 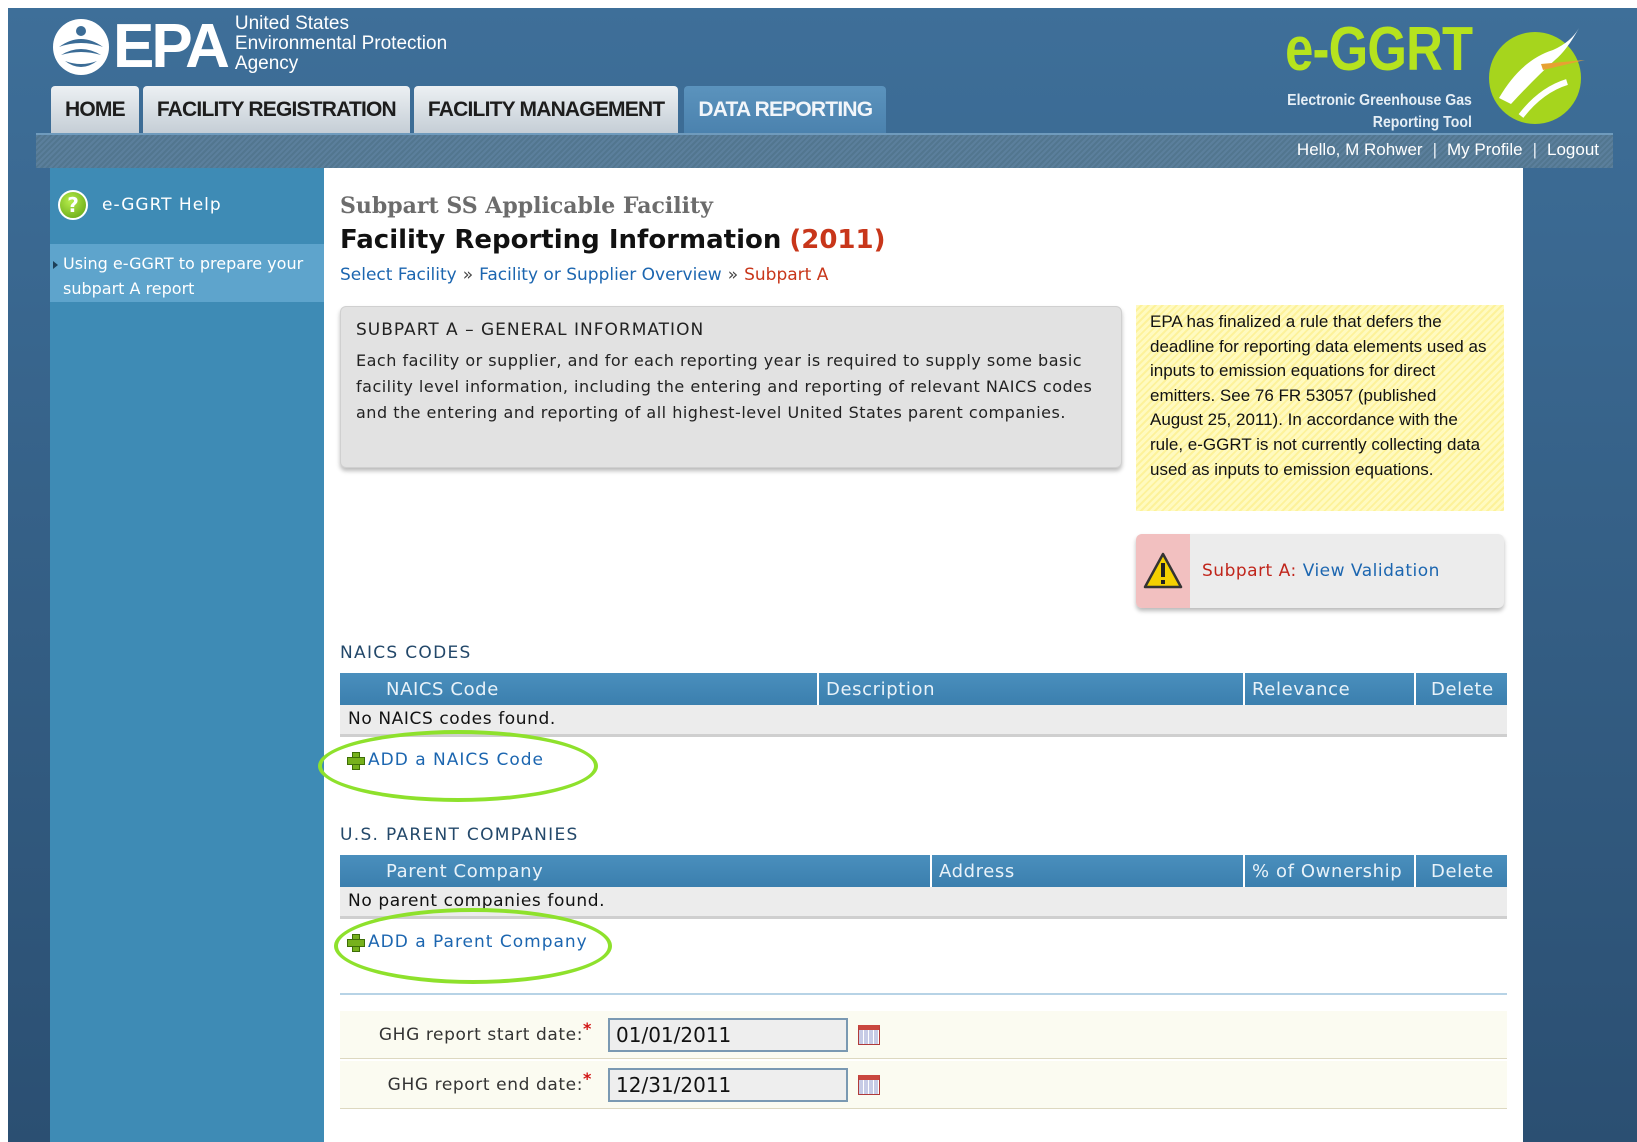 I want to click on end-date-input, so click(x=728, y=1084).